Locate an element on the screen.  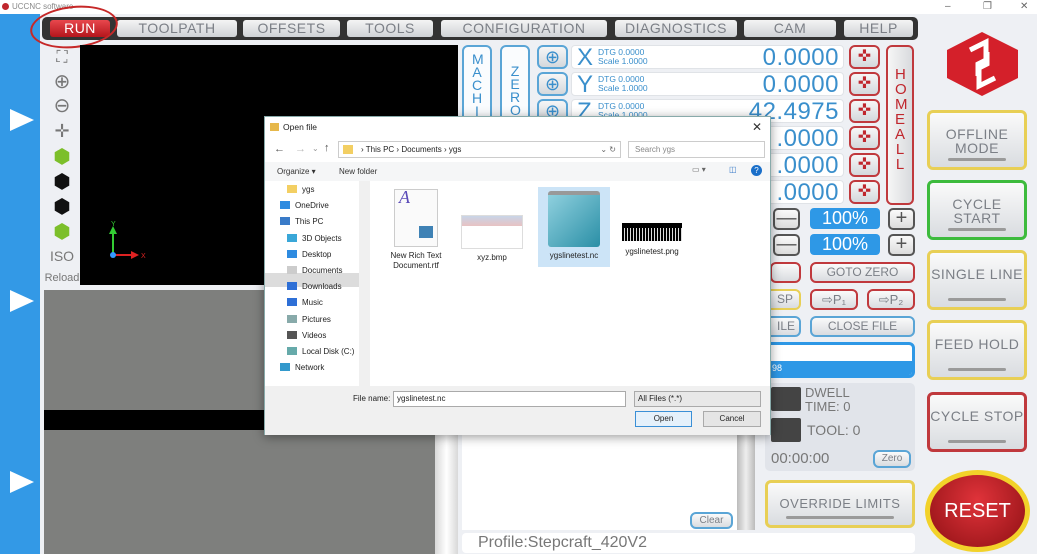
nav-item: Videos is located at coordinates (306, 336).